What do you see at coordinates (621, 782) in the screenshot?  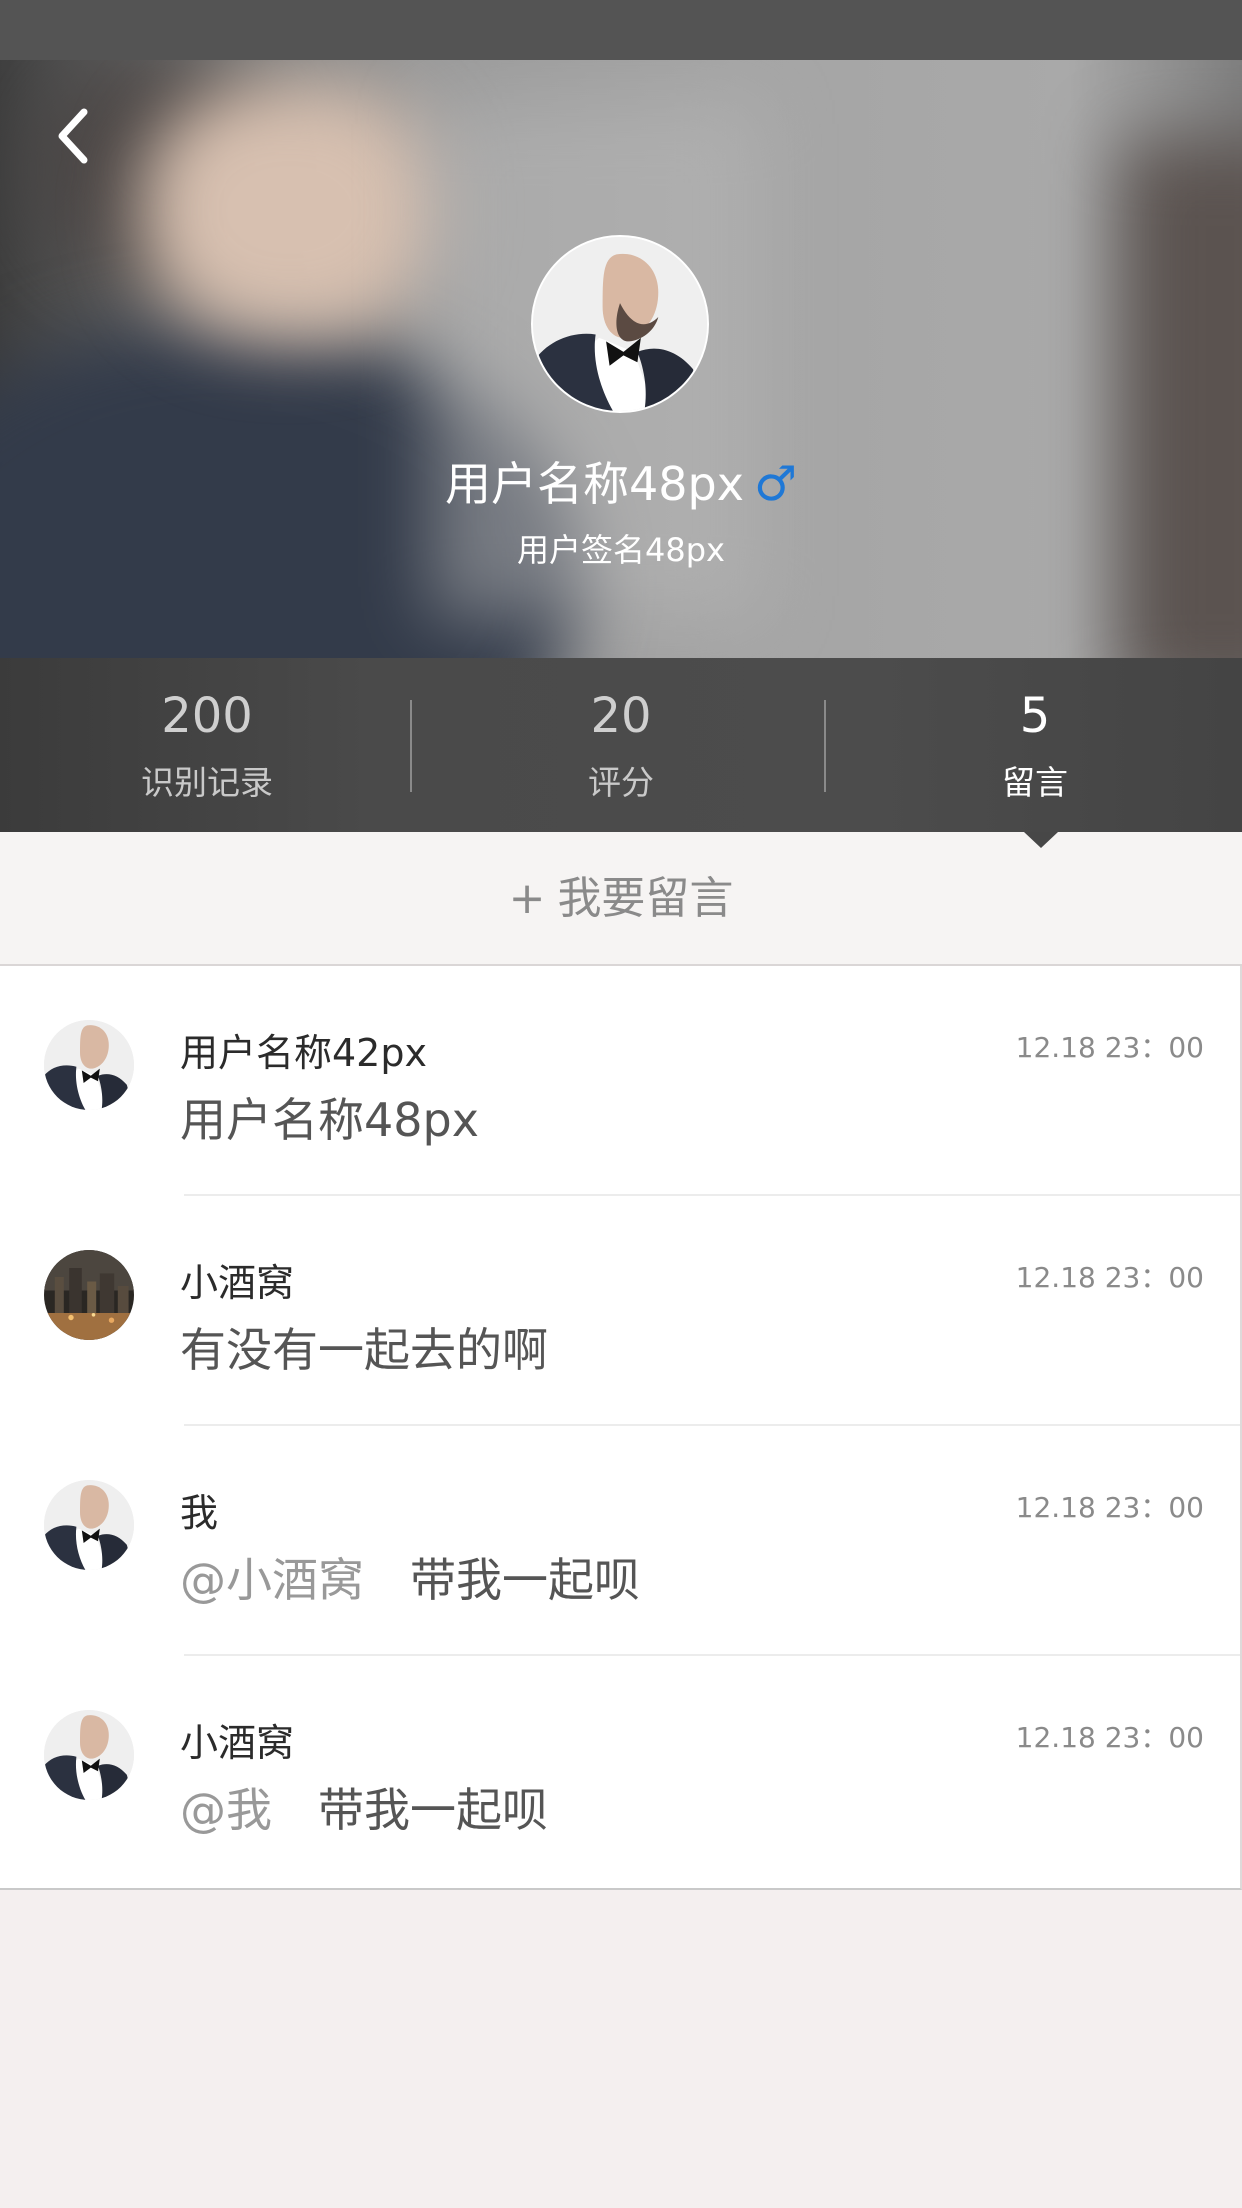 I see `ratings-label: 评分` at bounding box center [621, 782].